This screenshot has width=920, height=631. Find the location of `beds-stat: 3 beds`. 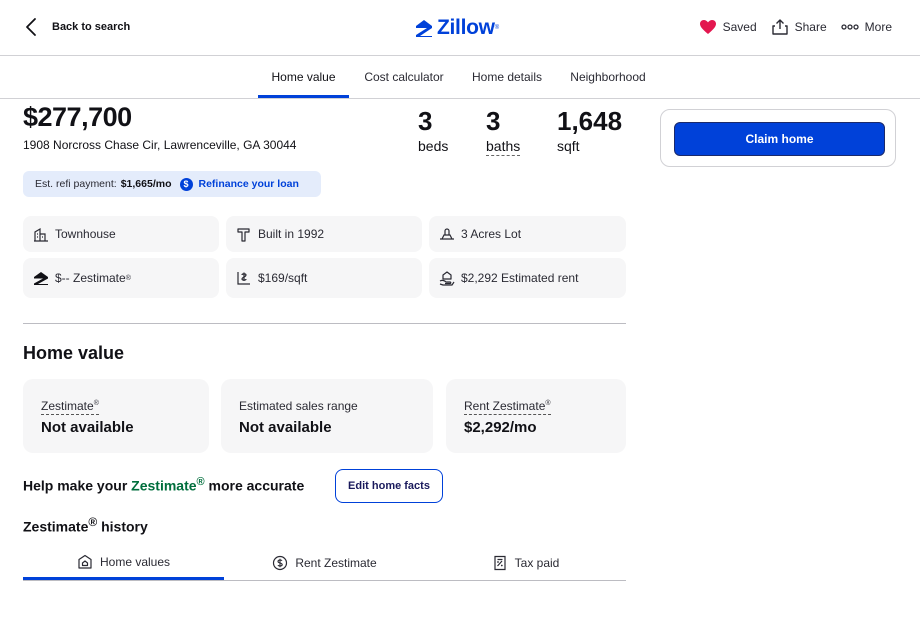

beds-stat: 3 beds is located at coordinates (433, 130).